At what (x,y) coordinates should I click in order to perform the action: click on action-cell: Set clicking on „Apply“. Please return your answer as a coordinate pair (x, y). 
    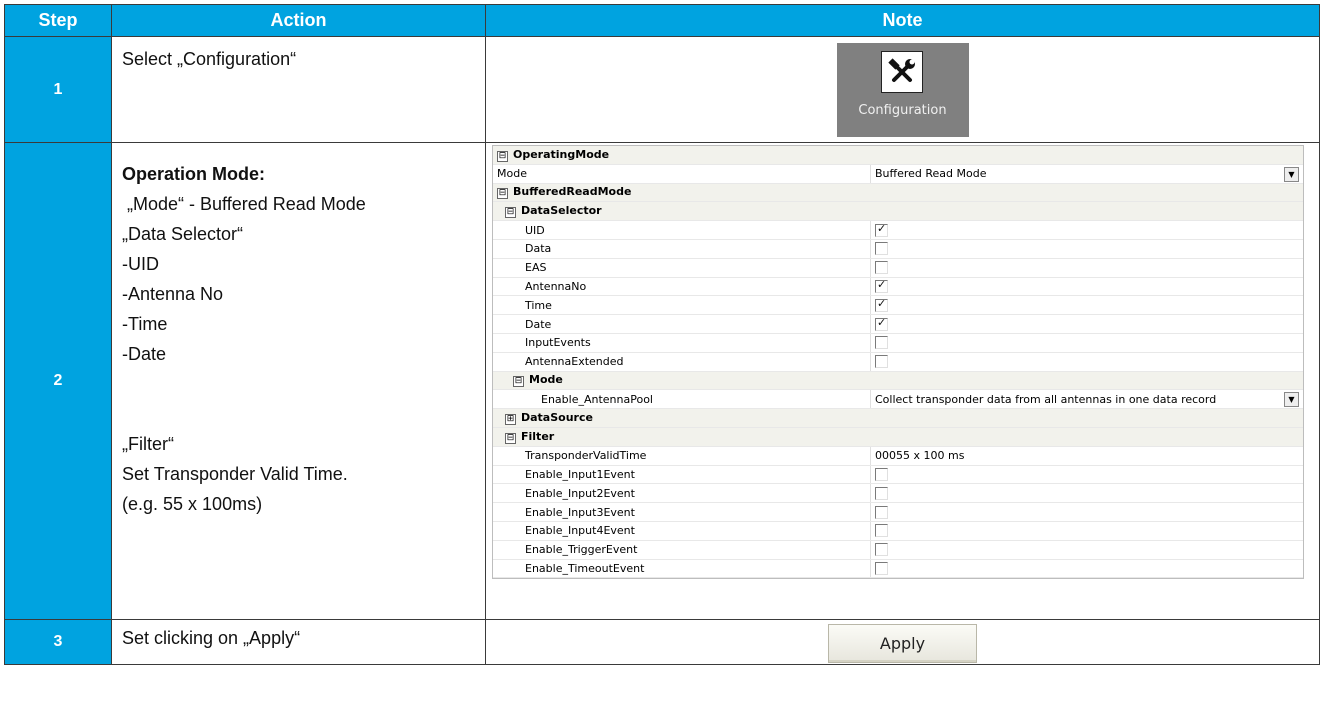
    Looking at the image, I should click on (298, 642).